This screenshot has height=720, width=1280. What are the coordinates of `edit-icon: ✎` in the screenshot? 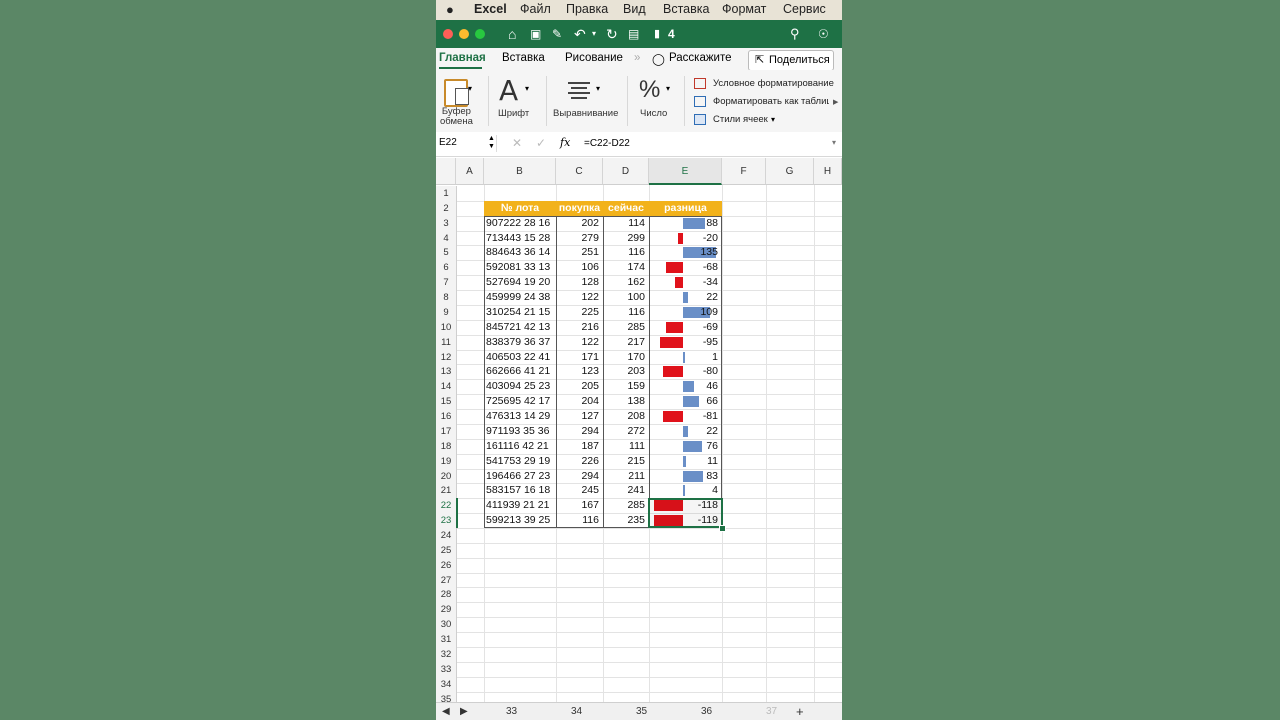 It's located at (557, 34).